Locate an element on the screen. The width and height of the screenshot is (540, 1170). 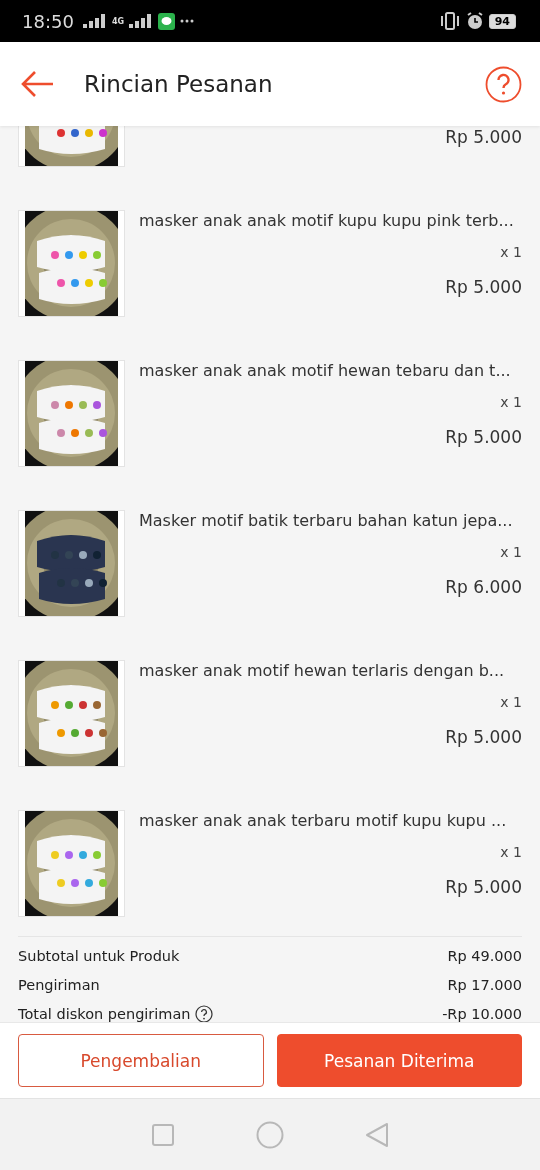
product-price: Rp 6.000 is located at coordinates (483, 587).